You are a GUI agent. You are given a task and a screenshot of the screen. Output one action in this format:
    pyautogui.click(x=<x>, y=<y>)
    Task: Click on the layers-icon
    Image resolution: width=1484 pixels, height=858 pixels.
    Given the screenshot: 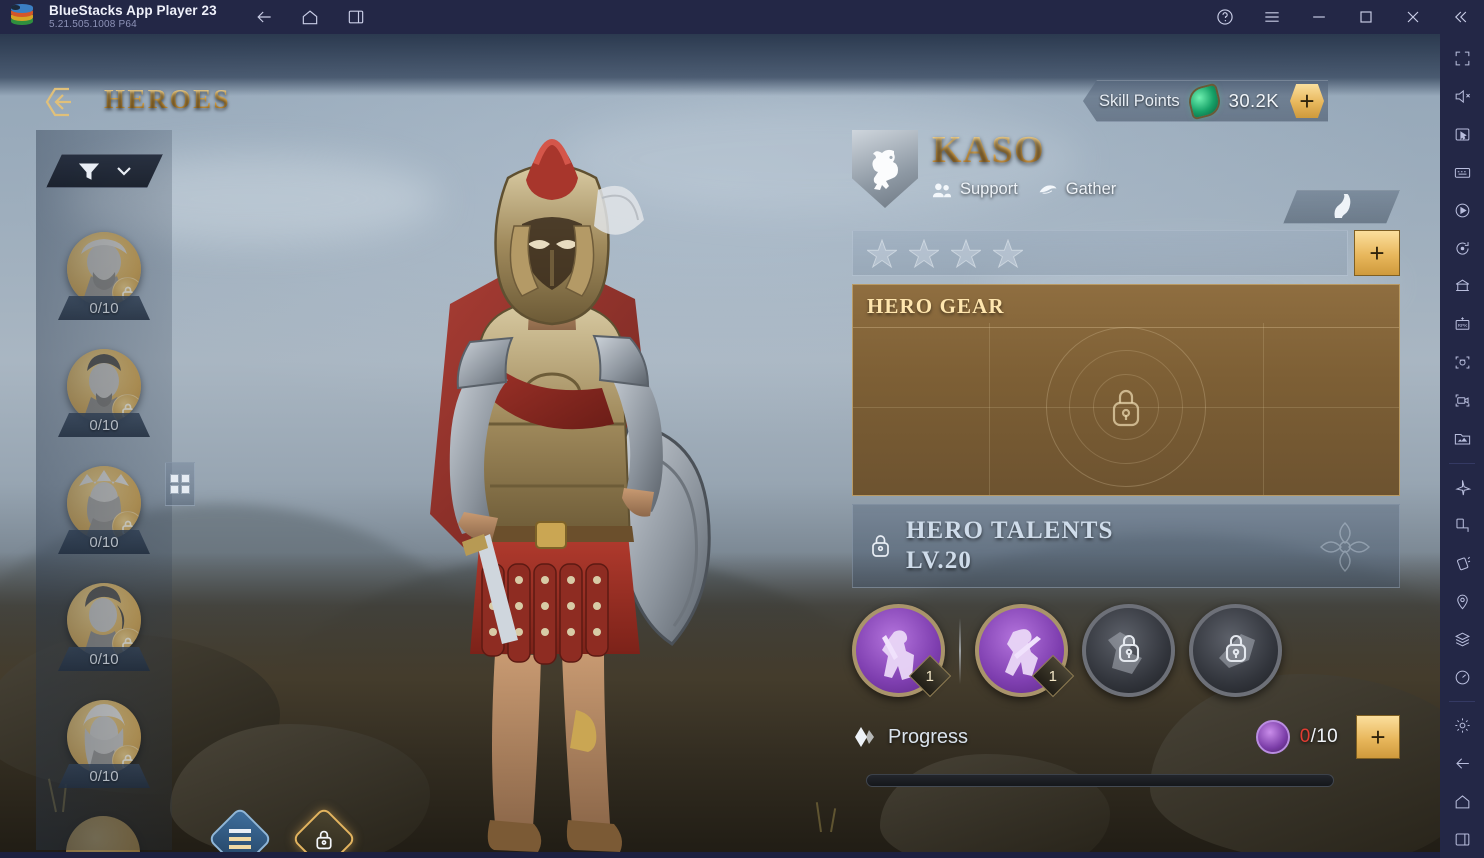 What is the action you would take?
    pyautogui.click(x=1462, y=639)
    